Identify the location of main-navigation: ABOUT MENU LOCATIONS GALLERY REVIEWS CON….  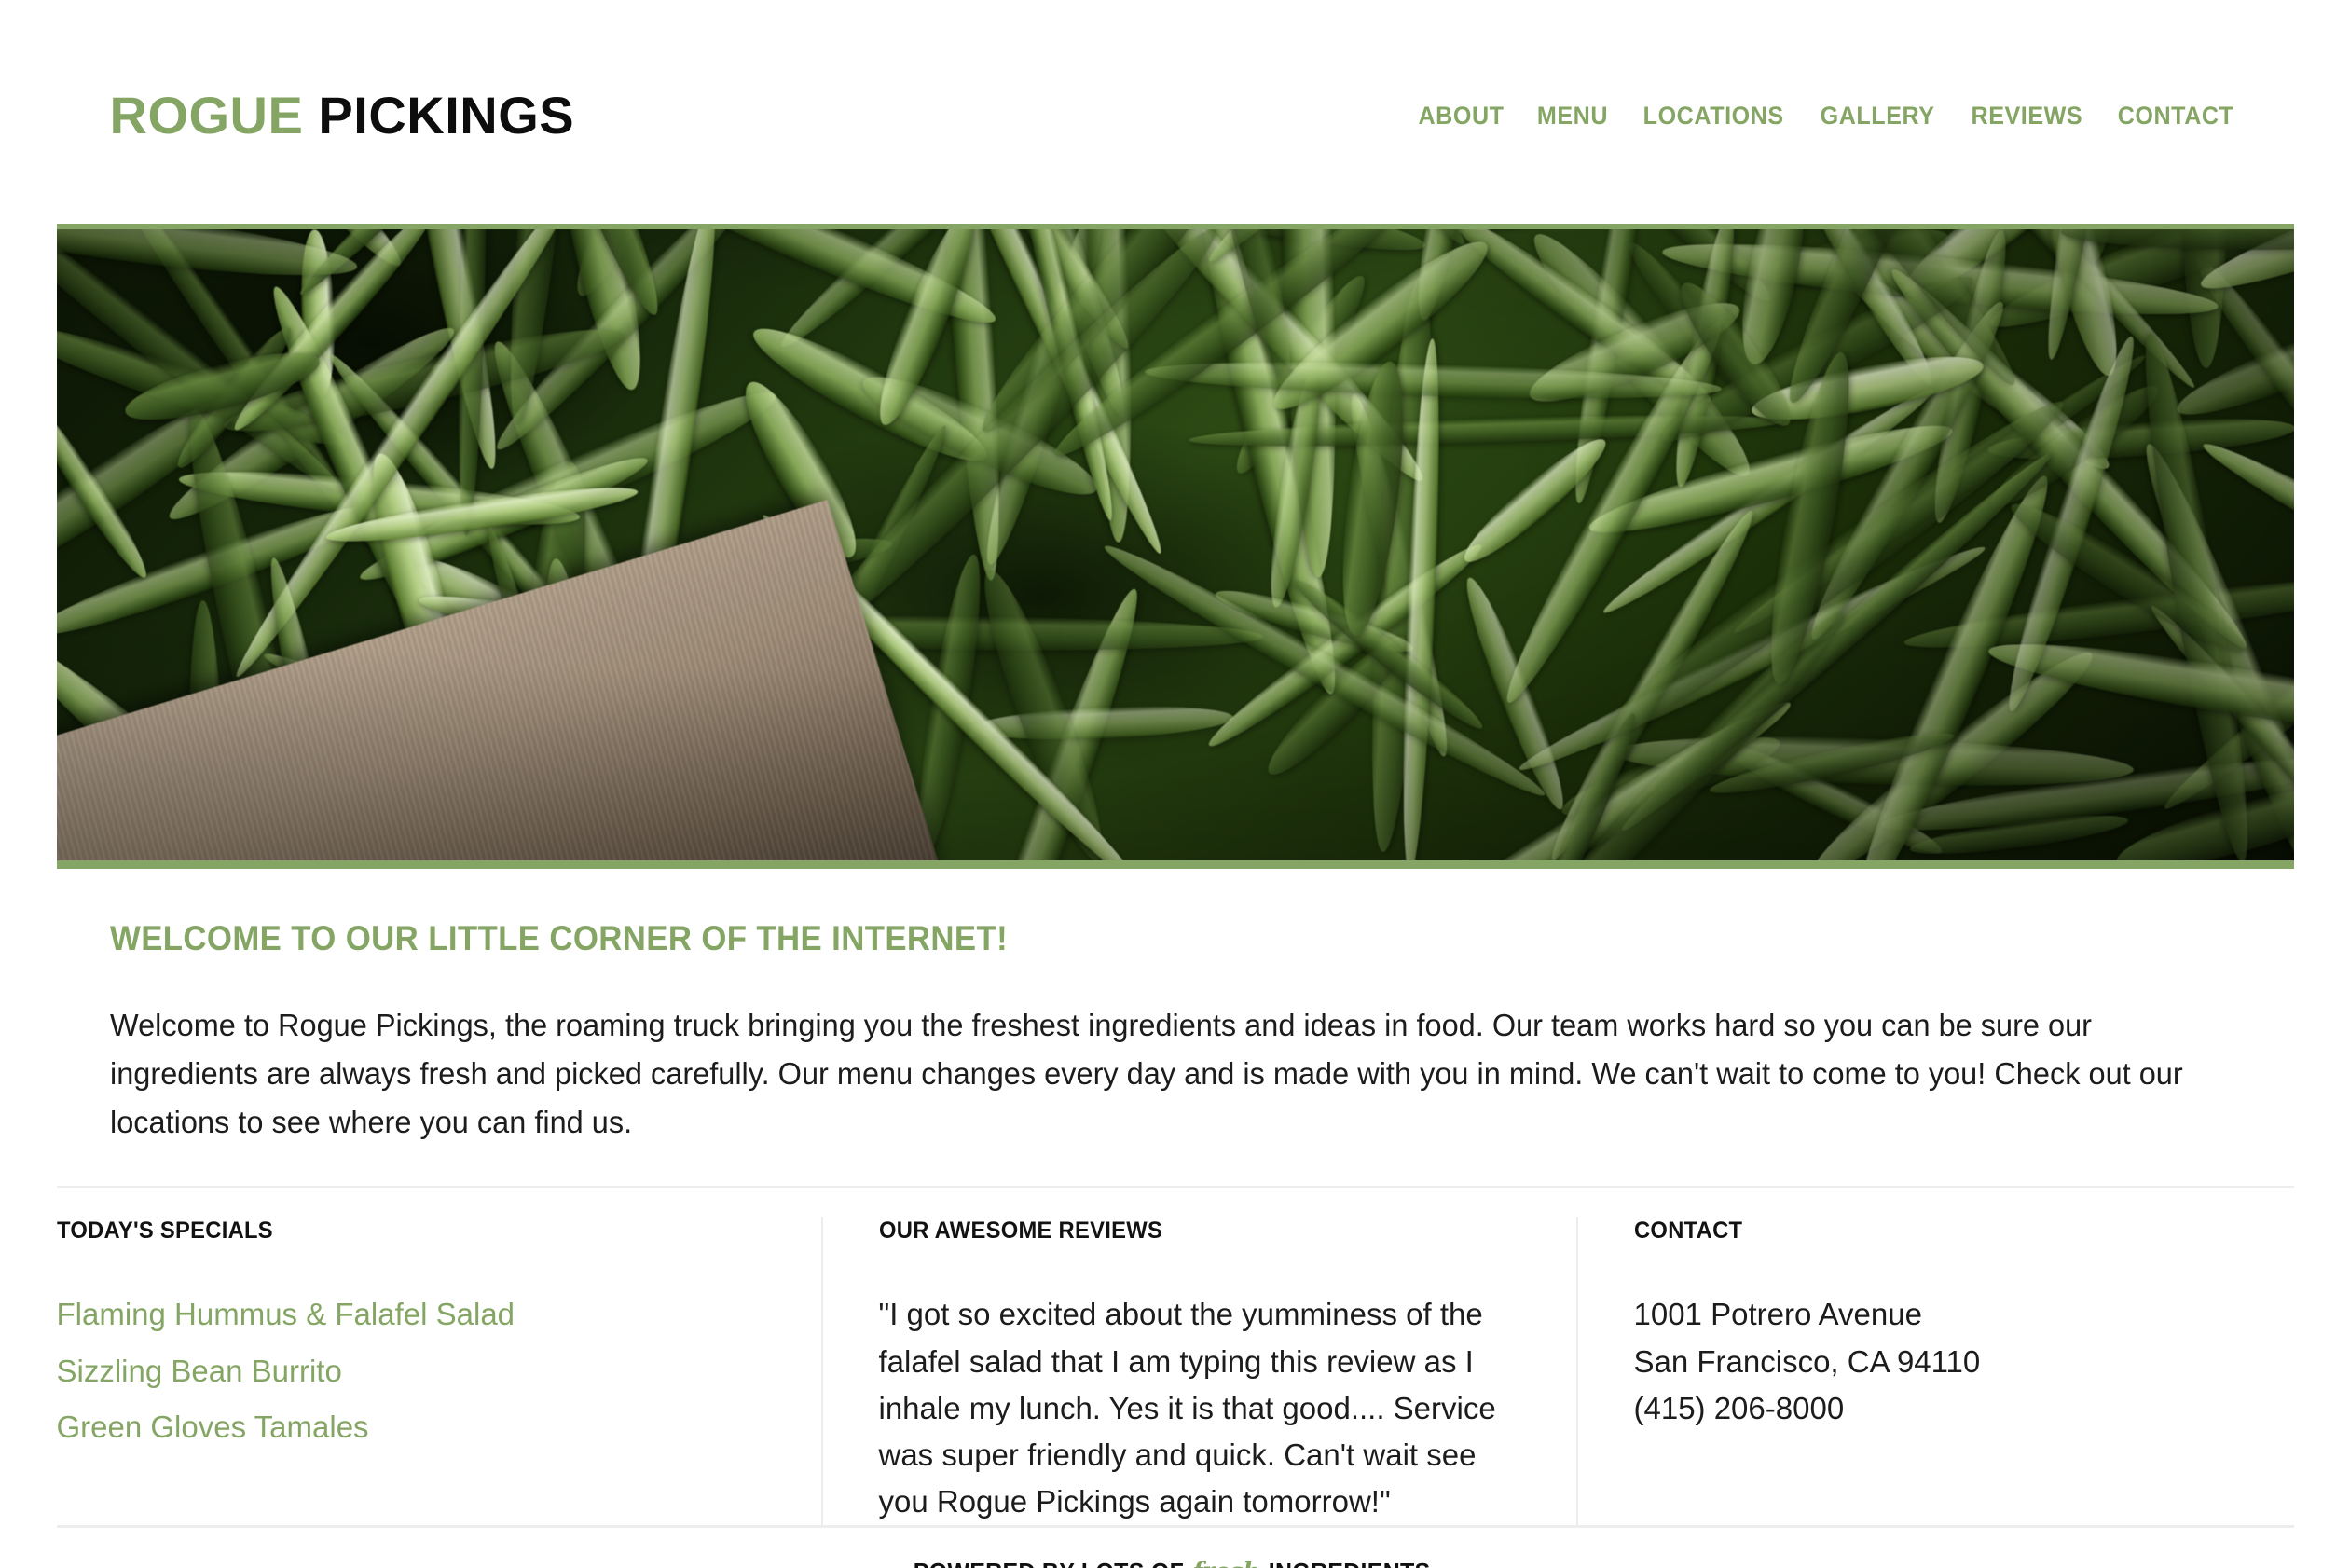
(1827, 116).